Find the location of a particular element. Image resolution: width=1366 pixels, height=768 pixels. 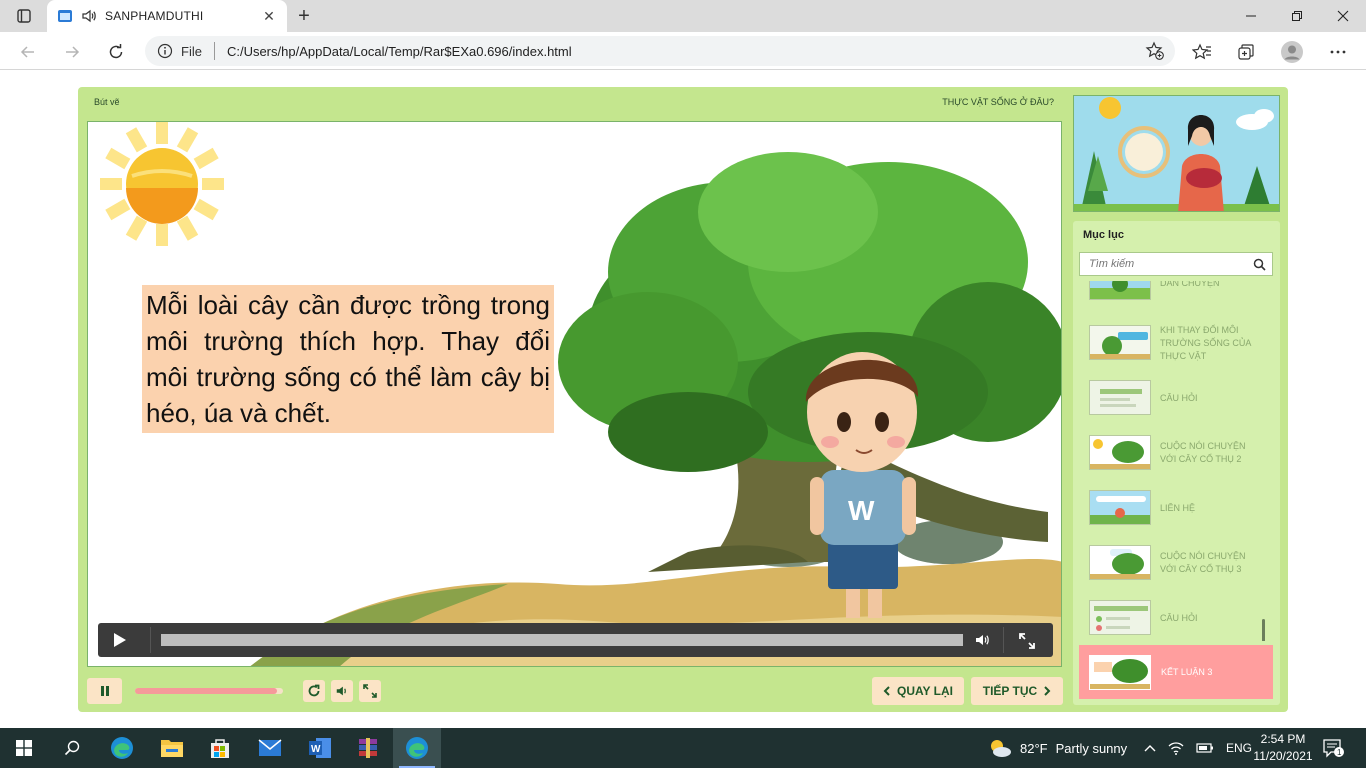

video-seek-bar is located at coordinates (562, 640).